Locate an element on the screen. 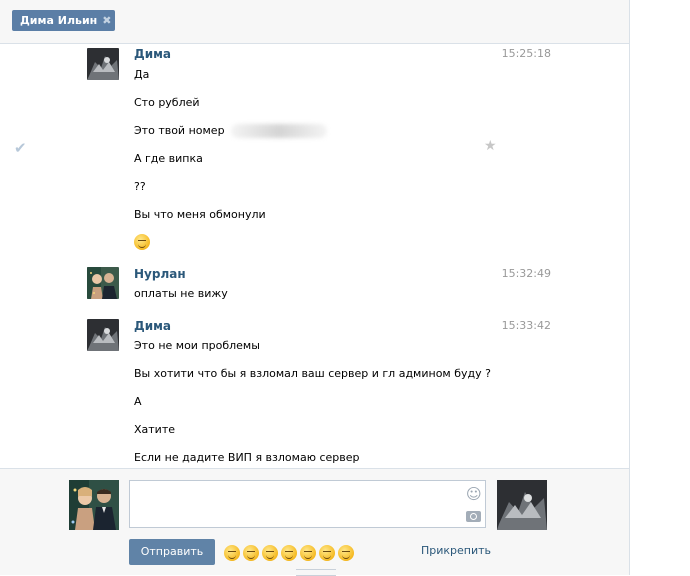 The width and height of the screenshot is (690, 576). message-text: Да is located at coordinates (142, 74).